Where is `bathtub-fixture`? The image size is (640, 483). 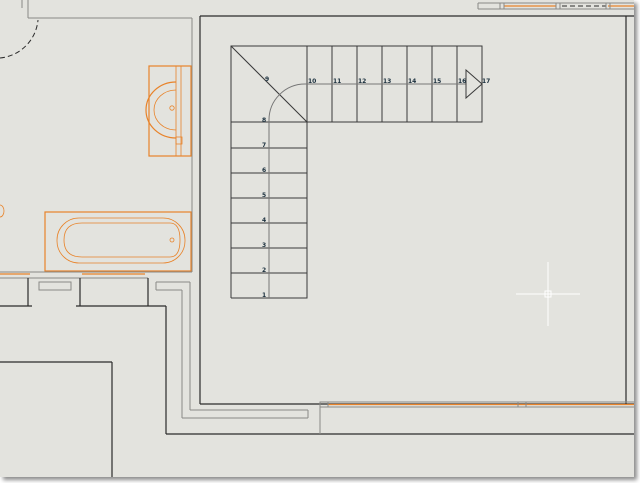
bathtub-fixture is located at coordinates (118, 241).